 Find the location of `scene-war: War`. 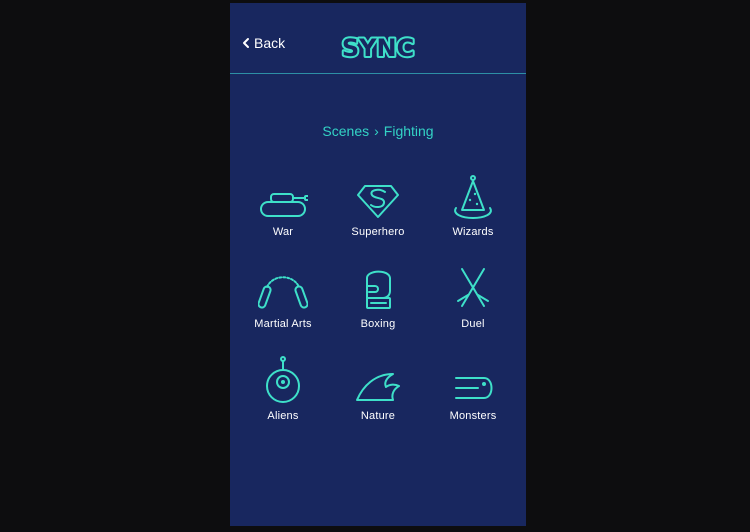

scene-war: War is located at coordinates (283, 208).